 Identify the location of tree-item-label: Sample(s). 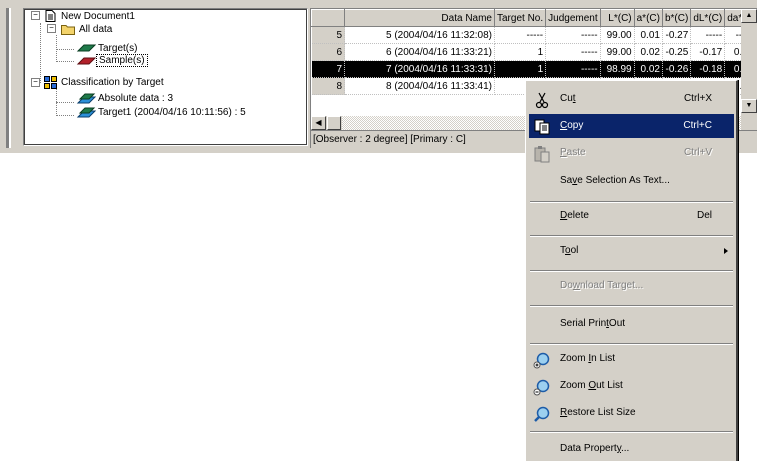
(122, 60).